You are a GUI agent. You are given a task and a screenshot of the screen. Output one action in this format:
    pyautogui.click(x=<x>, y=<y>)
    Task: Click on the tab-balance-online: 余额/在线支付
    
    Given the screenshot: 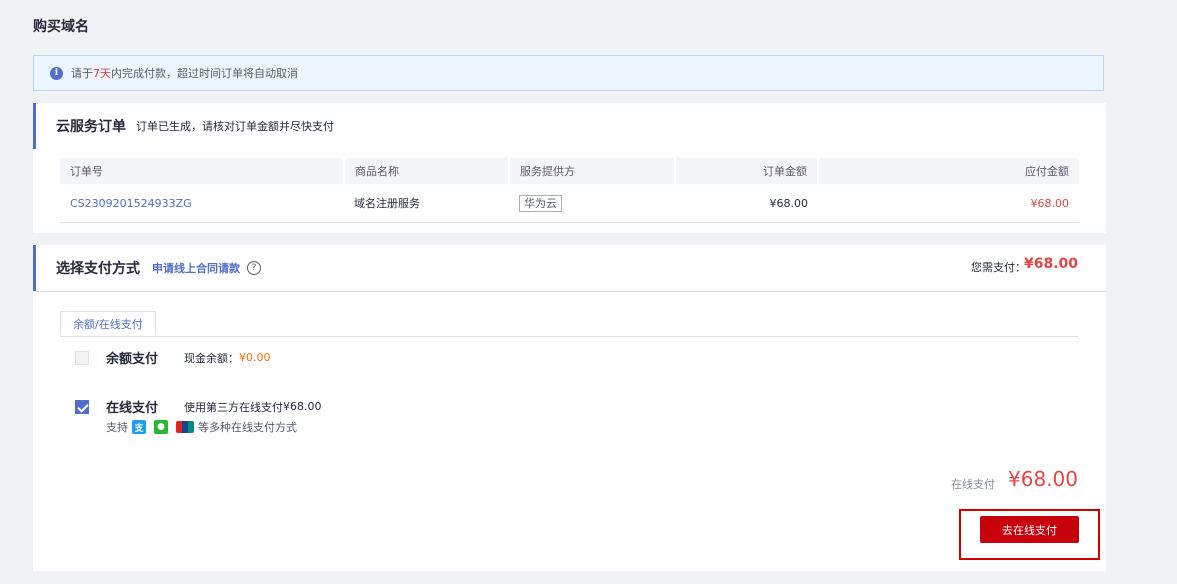 What is the action you would take?
    pyautogui.click(x=108, y=323)
    